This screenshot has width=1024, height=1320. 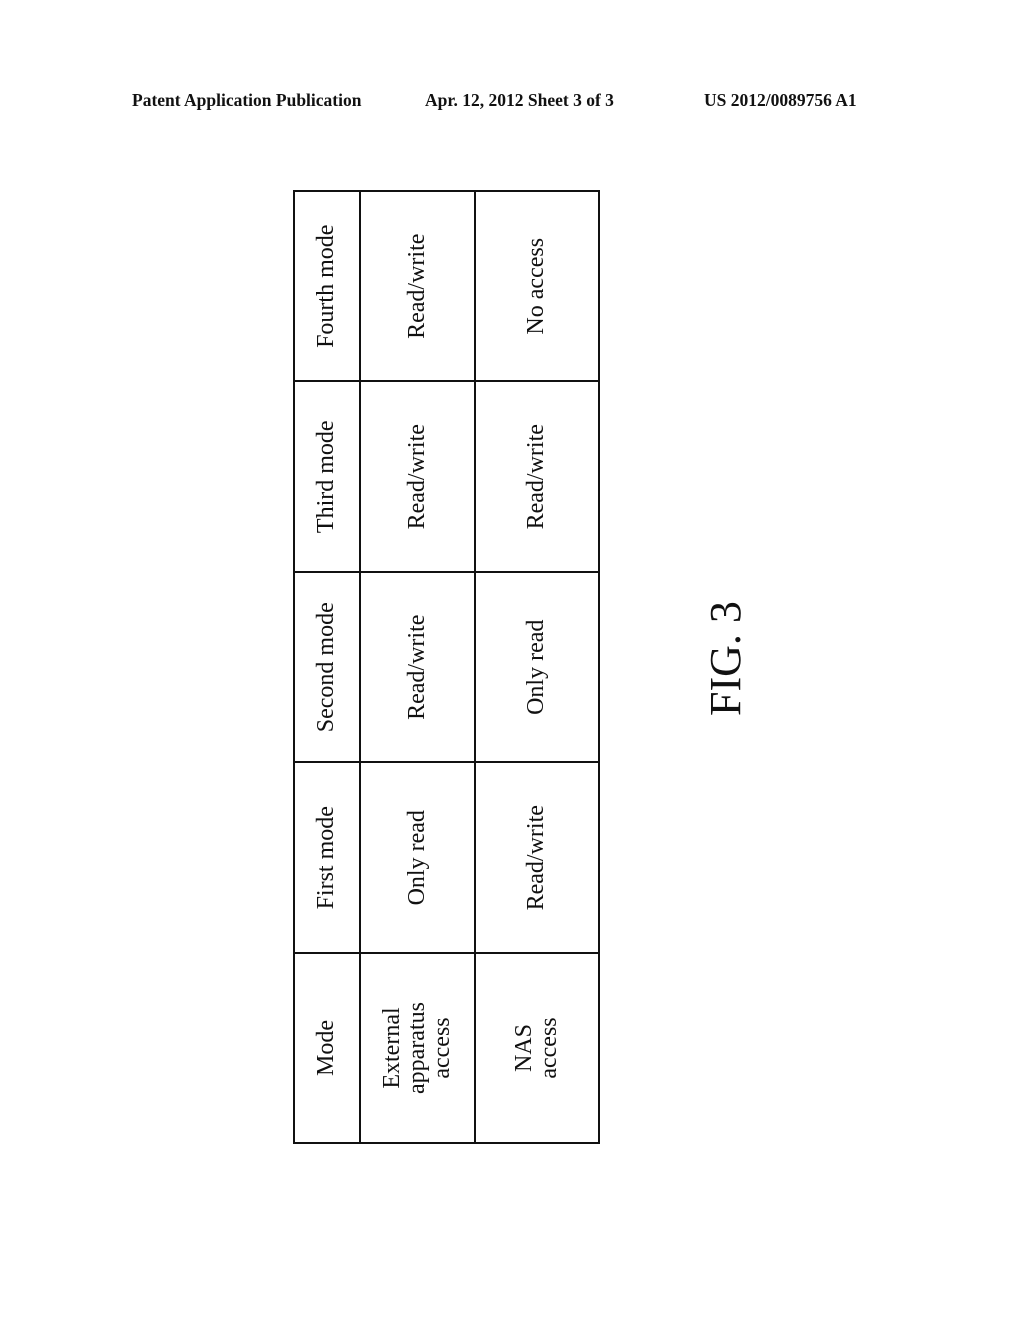 What do you see at coordinates (417, 857) in the screenshot?
I see `cell-external-access: Only read` at bounding box center [417, 857].